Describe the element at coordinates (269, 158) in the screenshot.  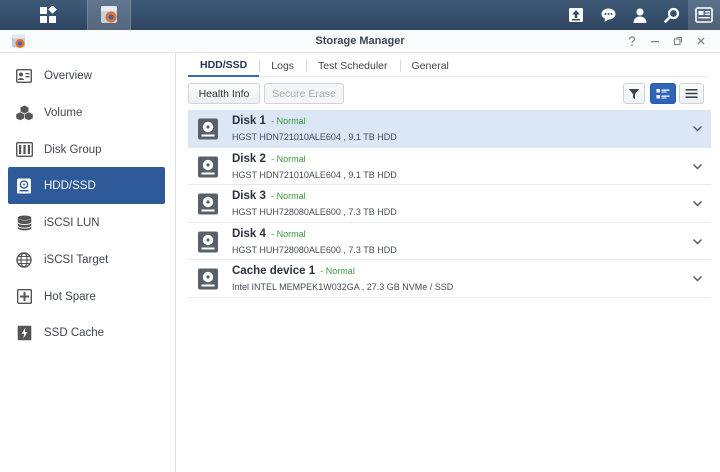
I see `disk-name: Disk 2 - Normal` at that location.